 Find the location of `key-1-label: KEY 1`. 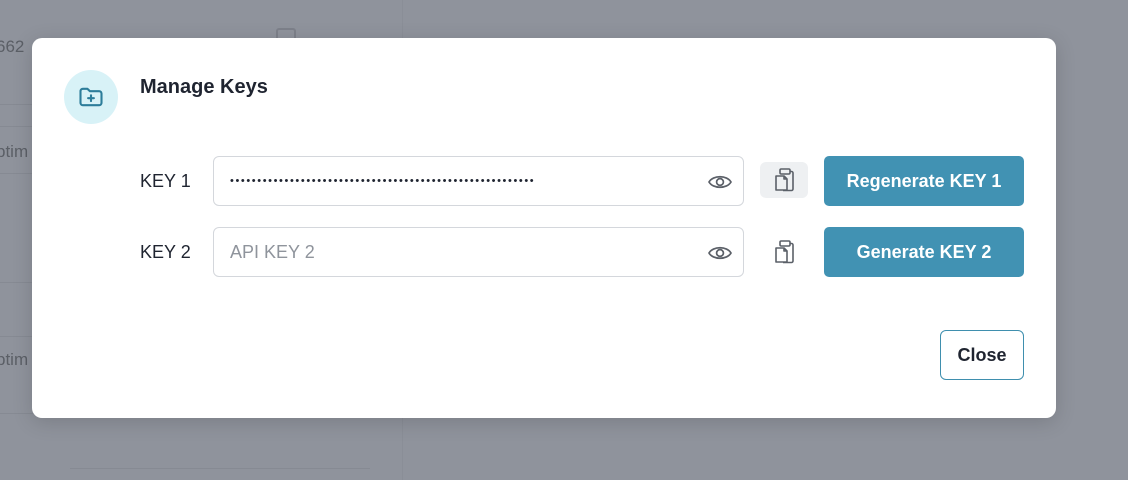

key-1-label: KEY 1 is located at coordinates (165, 181).